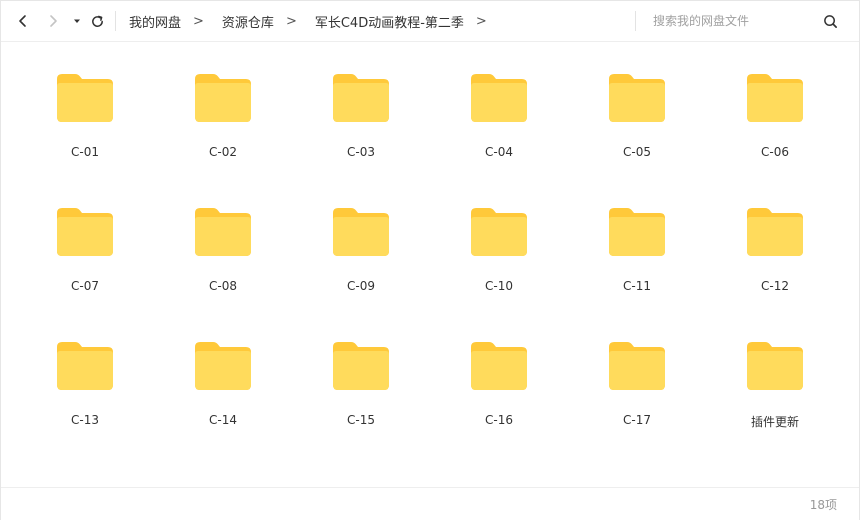  What do you see at coordinates (155, 21) in the screenshot?
I see `breadcrumb-item-my-drive: 我的网盘` at bounding box center [155, 21].